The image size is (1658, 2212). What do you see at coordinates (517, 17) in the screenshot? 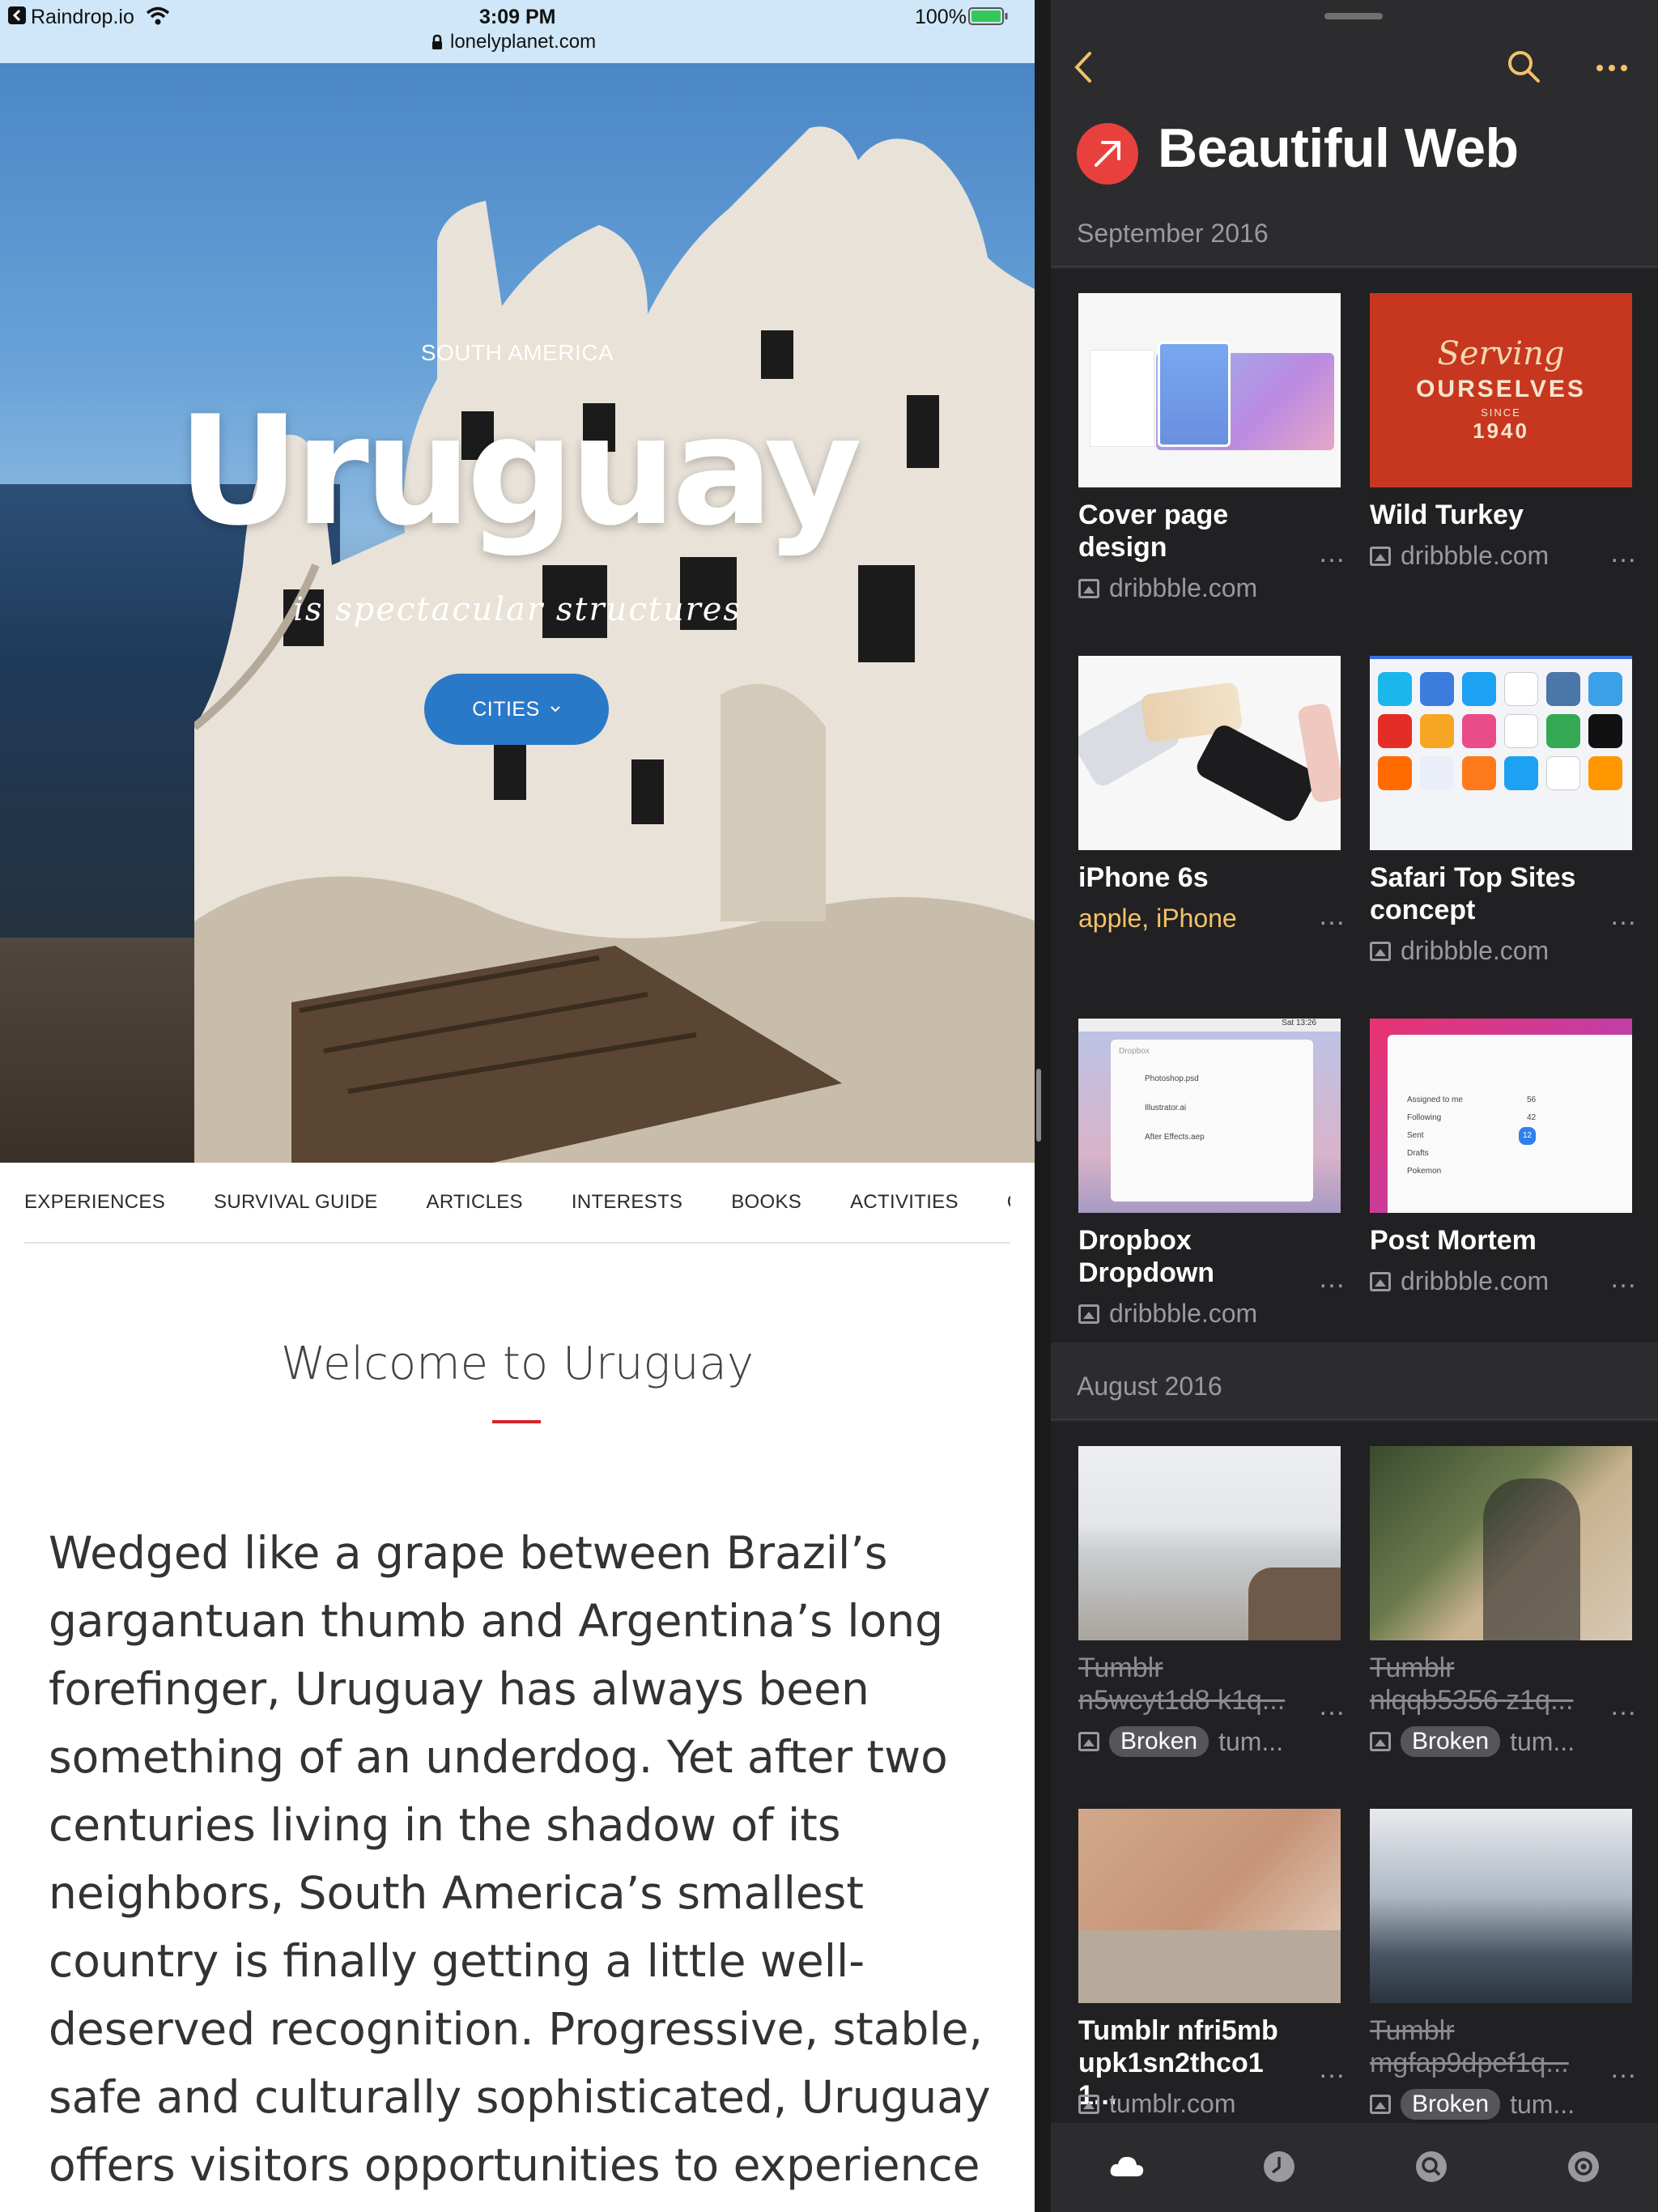
I see `clock-time: 3:09 PM` at bounding box center [517, 17].